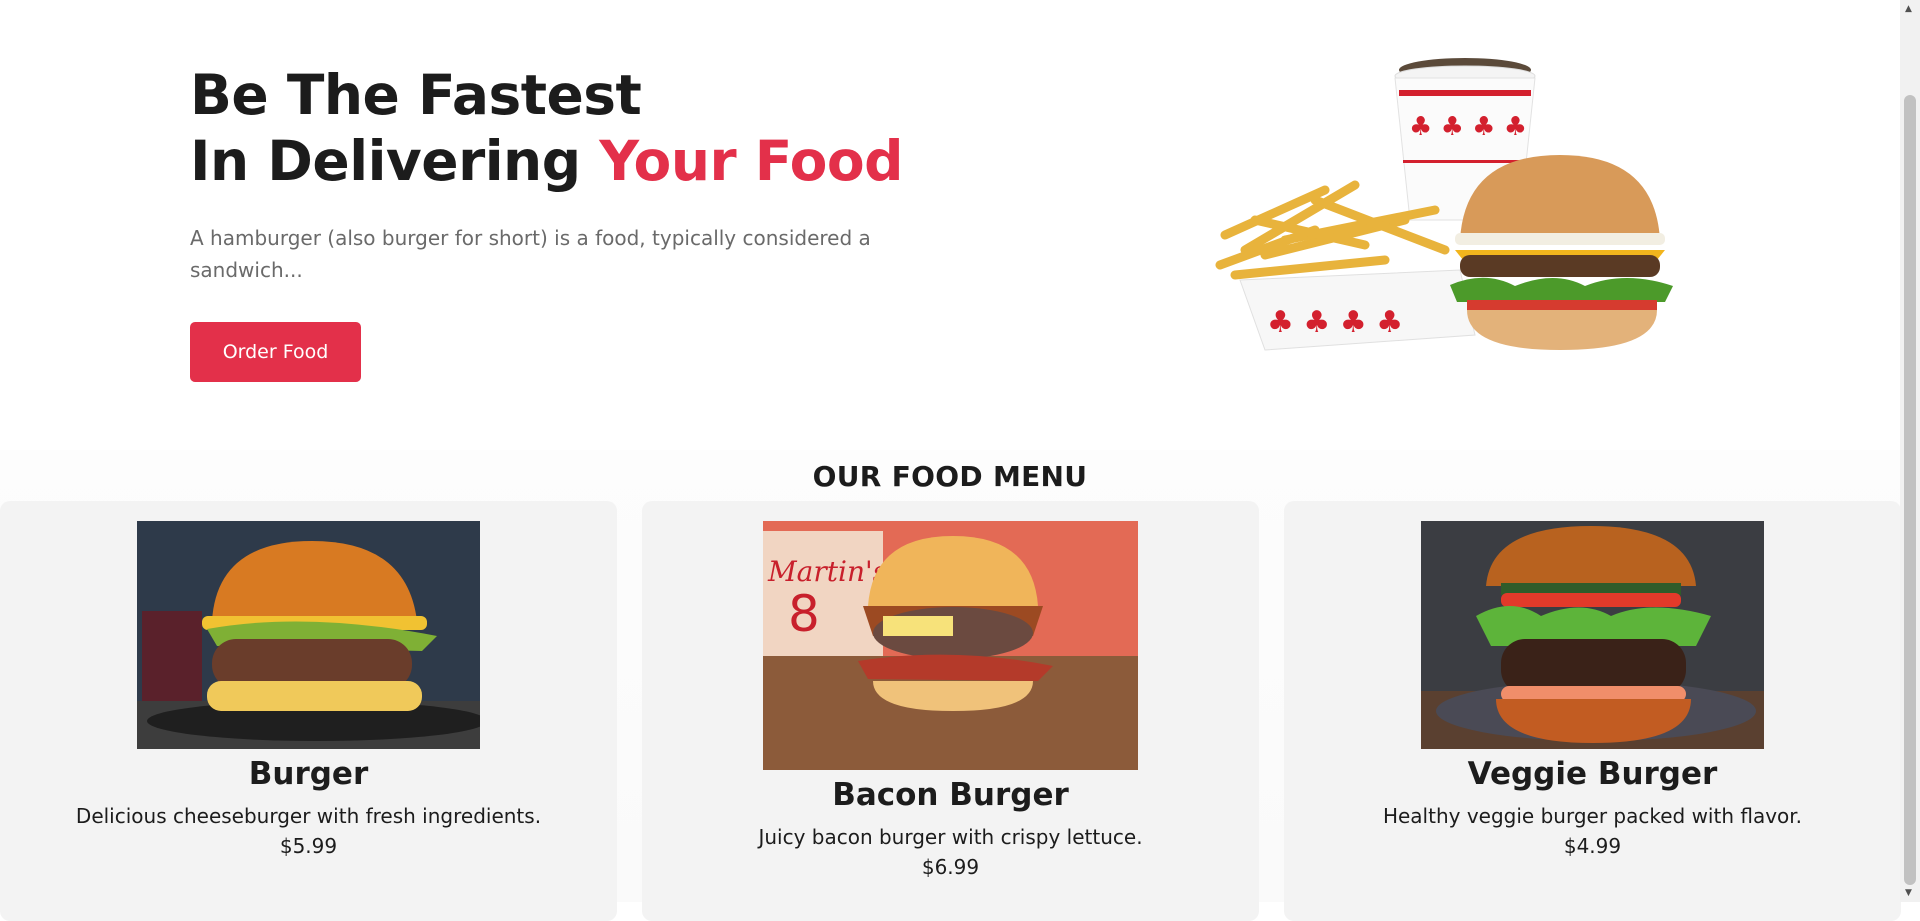 This screenshot has width=1920, height=921. What do you see at coordinates (385, 161) in the screenshot?
I see `hero-title-line2: In Delivering` at bounding box center [385, 161].